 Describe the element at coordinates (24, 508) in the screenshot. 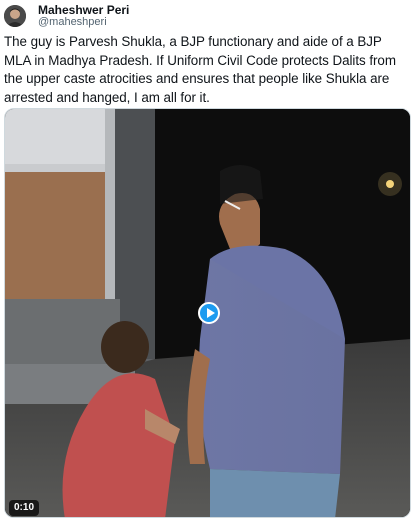

I see `video-duration: 0:10` at that location.